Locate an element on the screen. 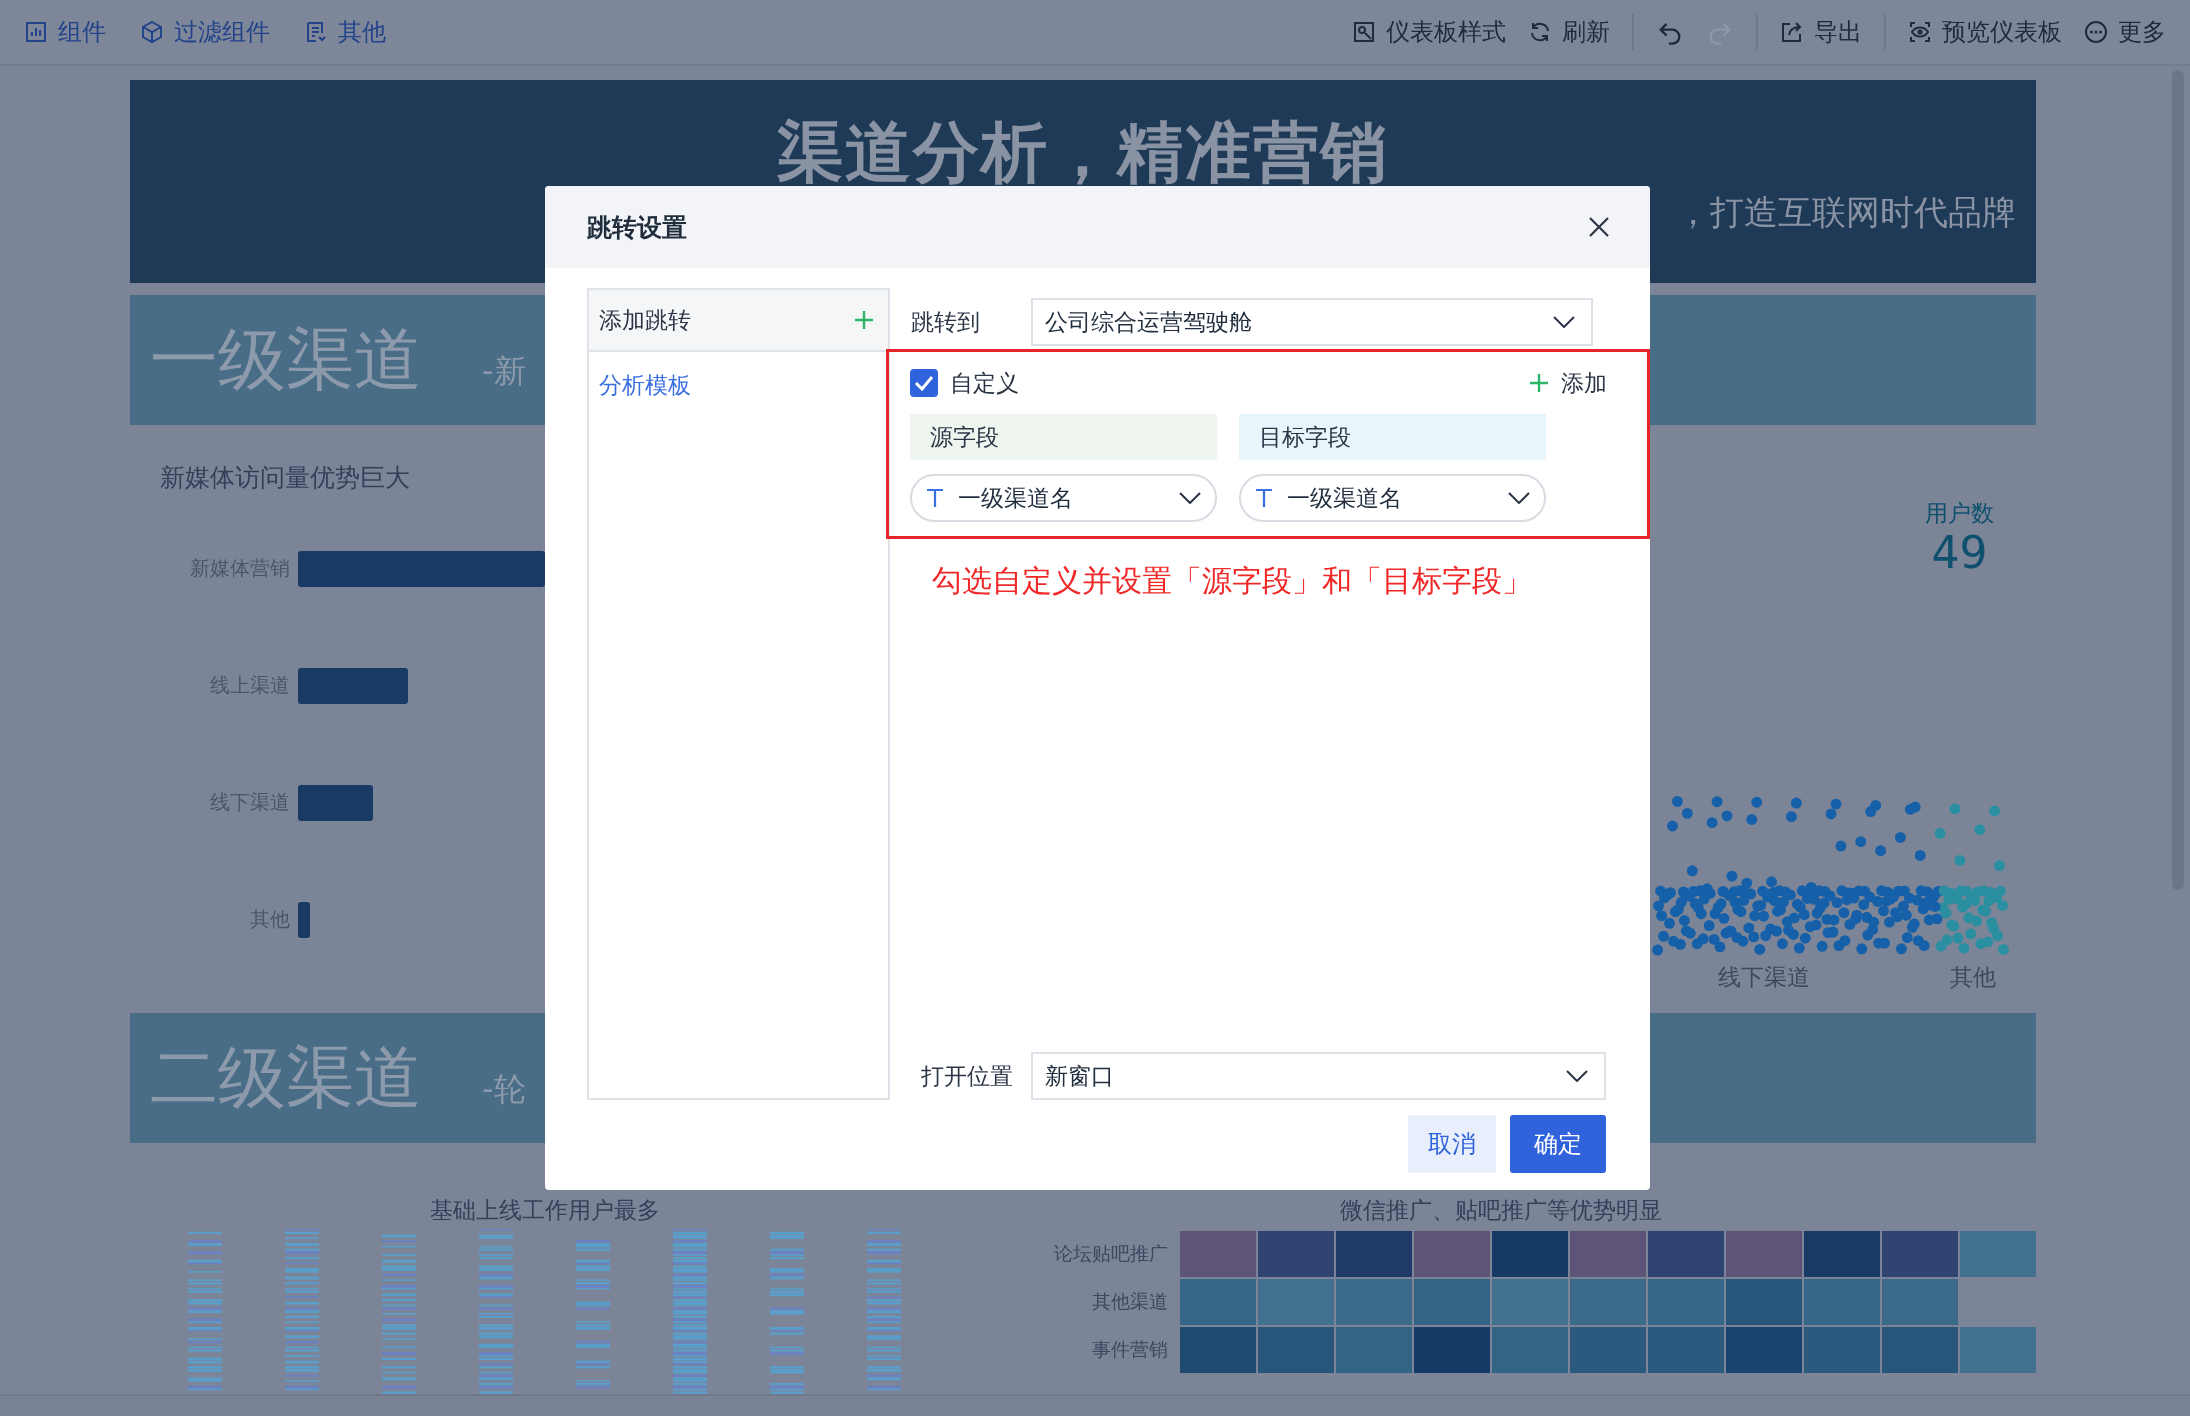  column-header: 目标字段 is located at coordinates (1392, 437).